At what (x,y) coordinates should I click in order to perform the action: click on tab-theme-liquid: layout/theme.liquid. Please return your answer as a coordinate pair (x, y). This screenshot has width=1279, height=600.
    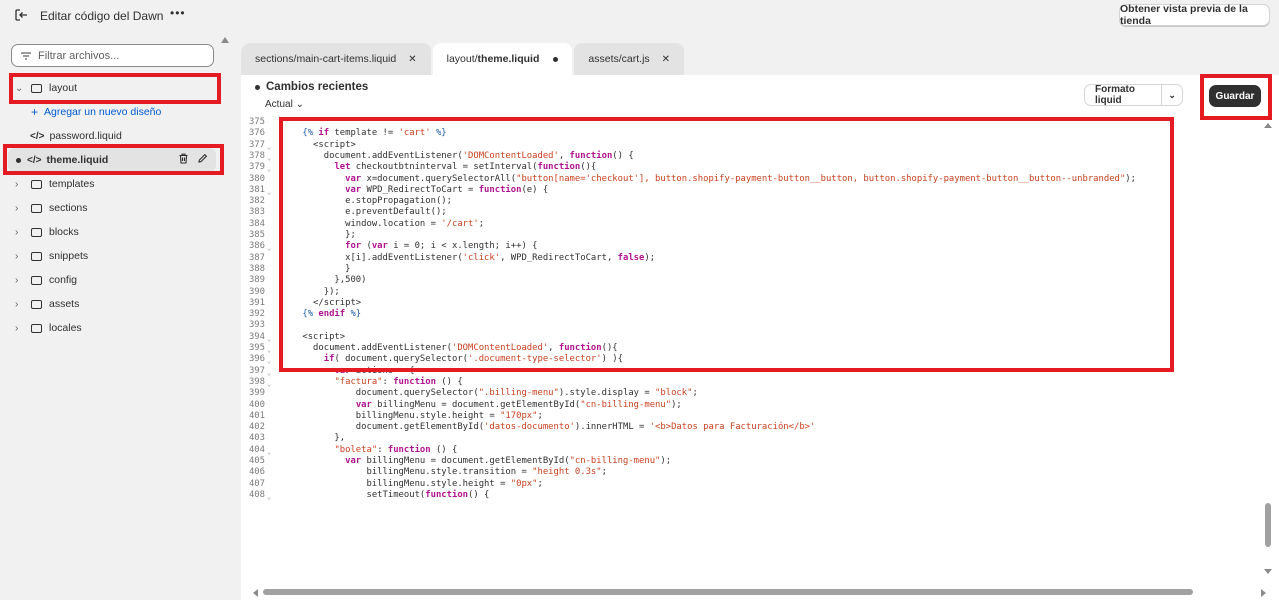
    Looking at the image, I should click on (502, 59).